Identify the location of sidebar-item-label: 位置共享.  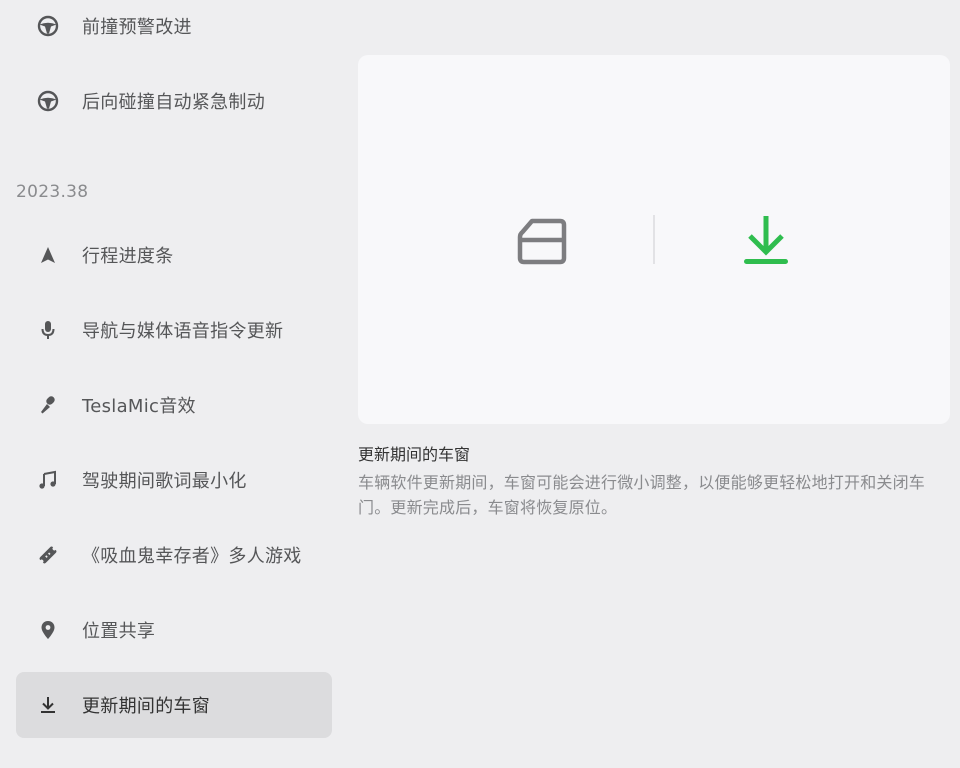
(119, 631).